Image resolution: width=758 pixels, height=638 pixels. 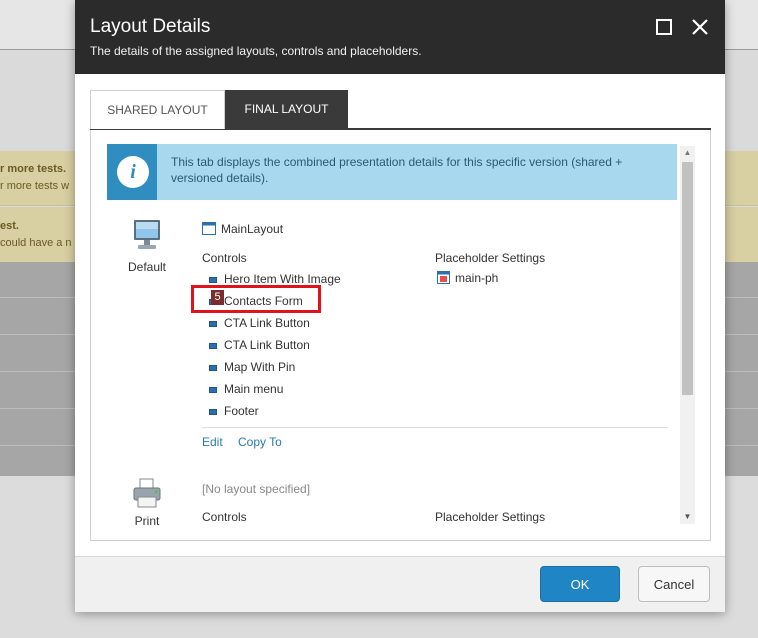 What do you see at coordinates (147, 267) in the screenshot?
I see `device-label: Default` at bounding box center [147, 267].